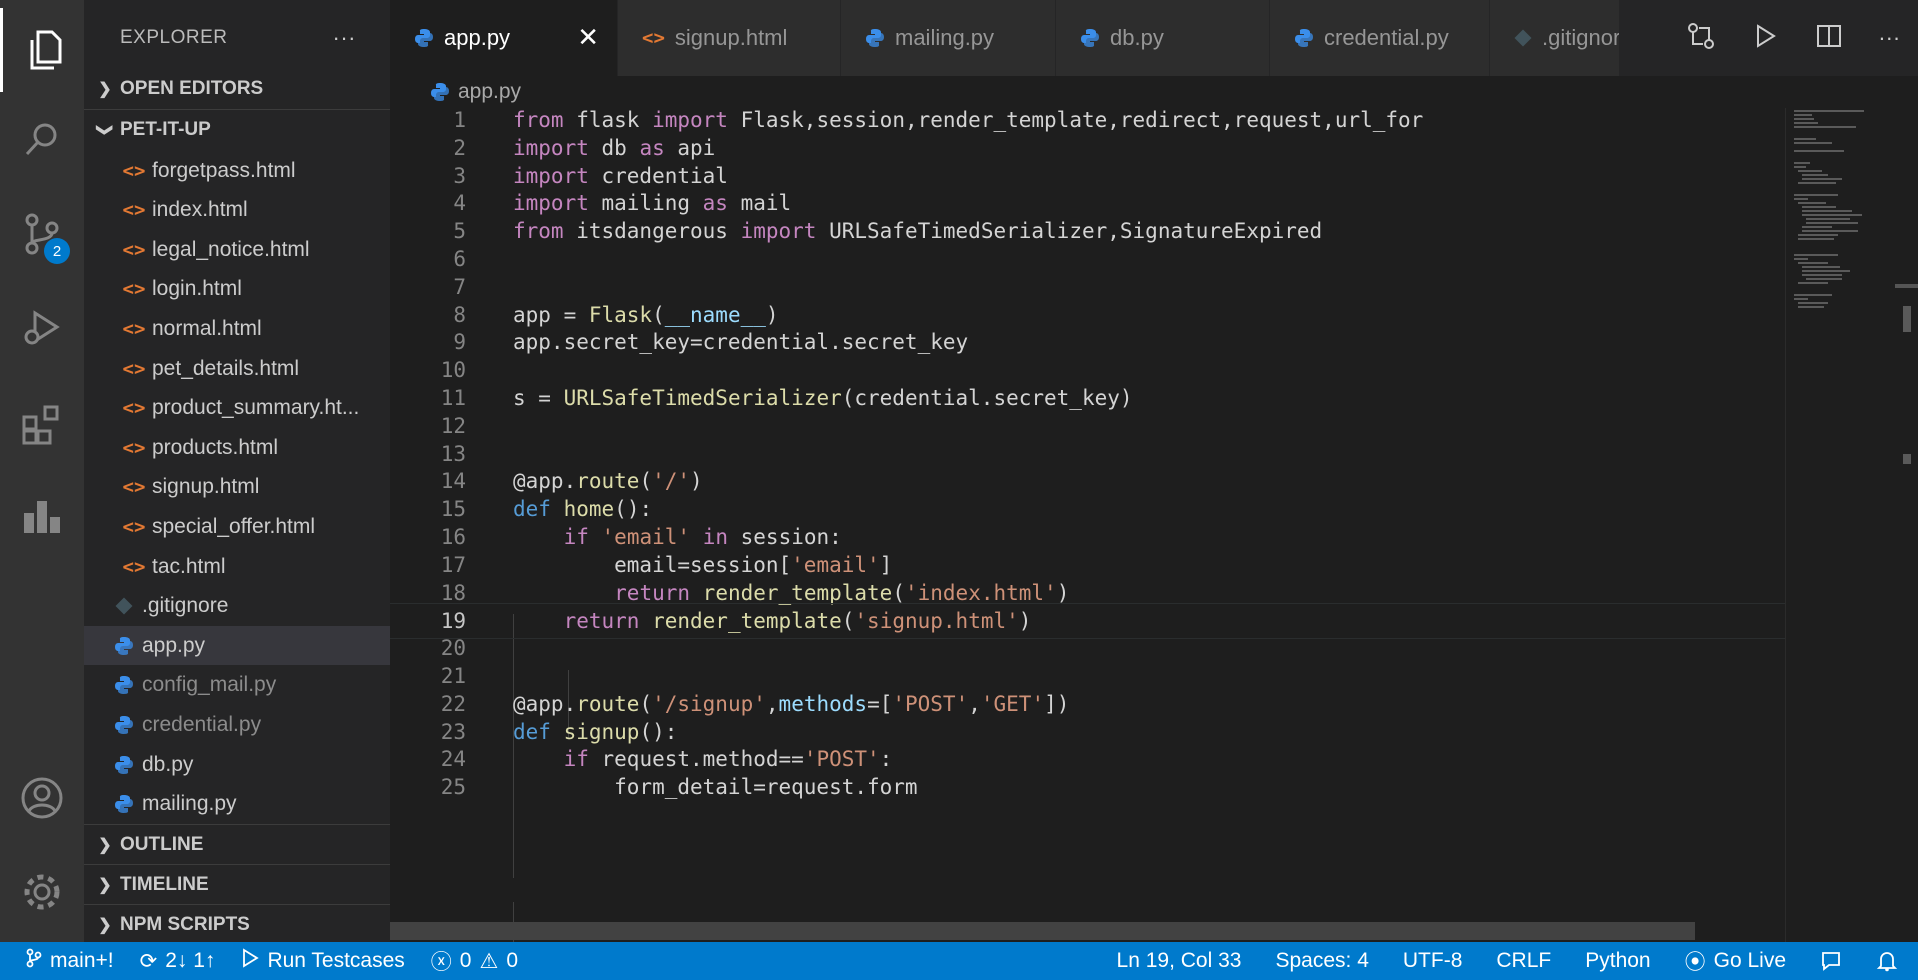 This screenshot has width=1918, height=980. Describe the element at coordinates (453, 481) in the screenshot. I see `line-number: 14` at that location.